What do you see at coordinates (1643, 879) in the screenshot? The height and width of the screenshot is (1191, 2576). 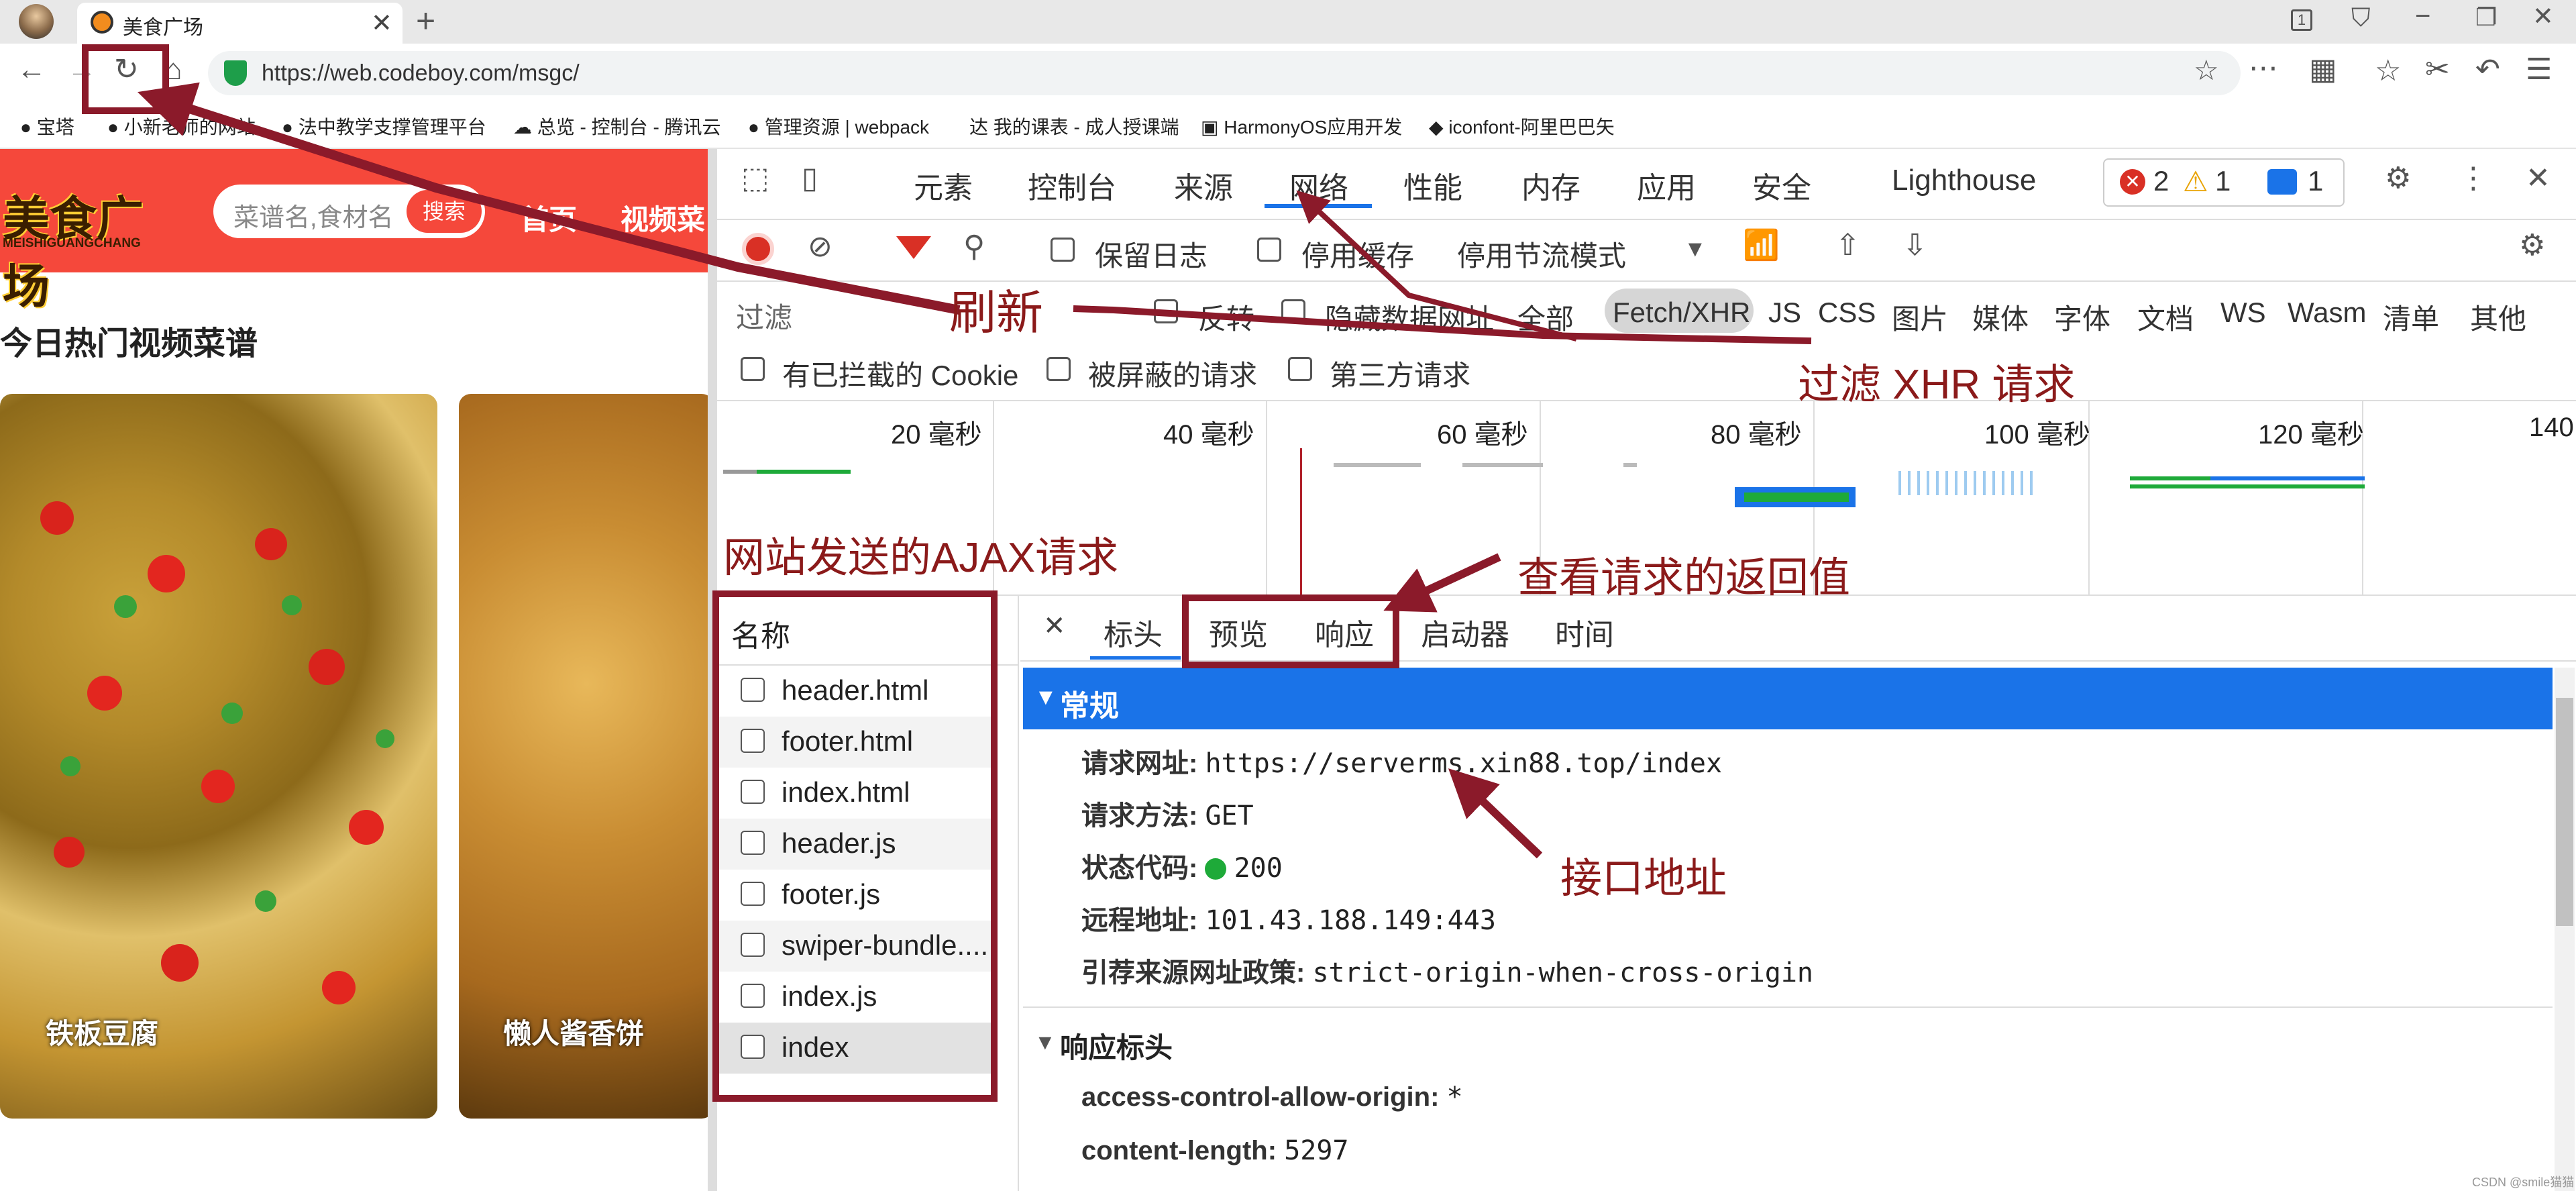 I see `annotation-endpoint: 接口地址` at bounding box center [1643, 879].